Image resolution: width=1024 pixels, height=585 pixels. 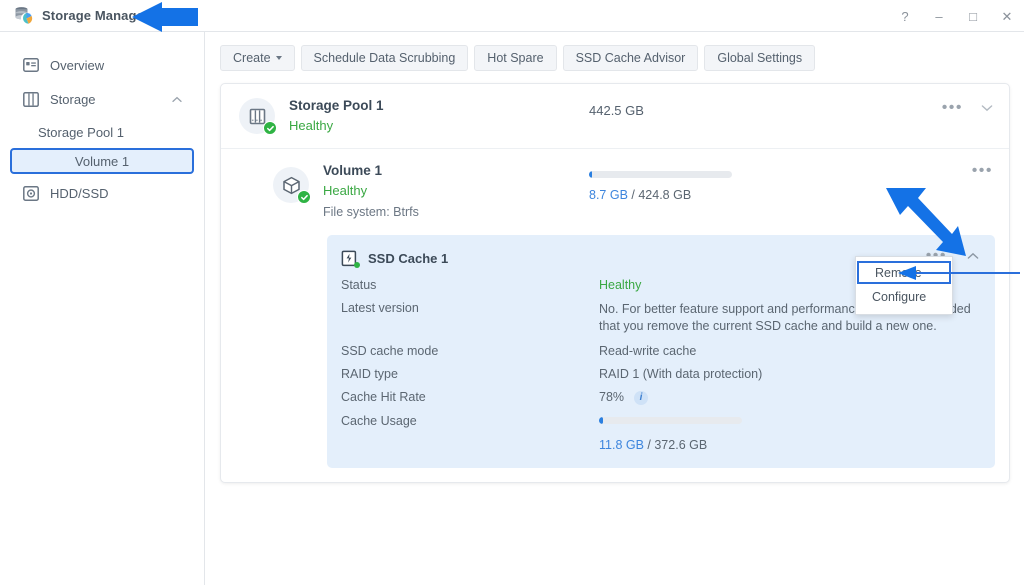 I want to click on storage-icon, so click(x=31, y=99).